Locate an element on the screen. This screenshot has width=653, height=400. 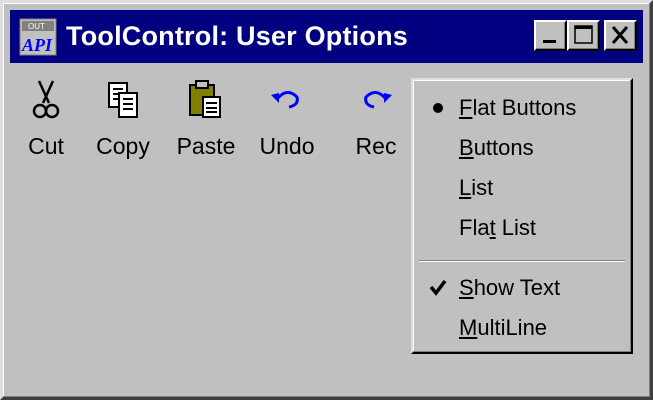
menu-item-label: Flat Buttons is located at coordinates (518, 107).